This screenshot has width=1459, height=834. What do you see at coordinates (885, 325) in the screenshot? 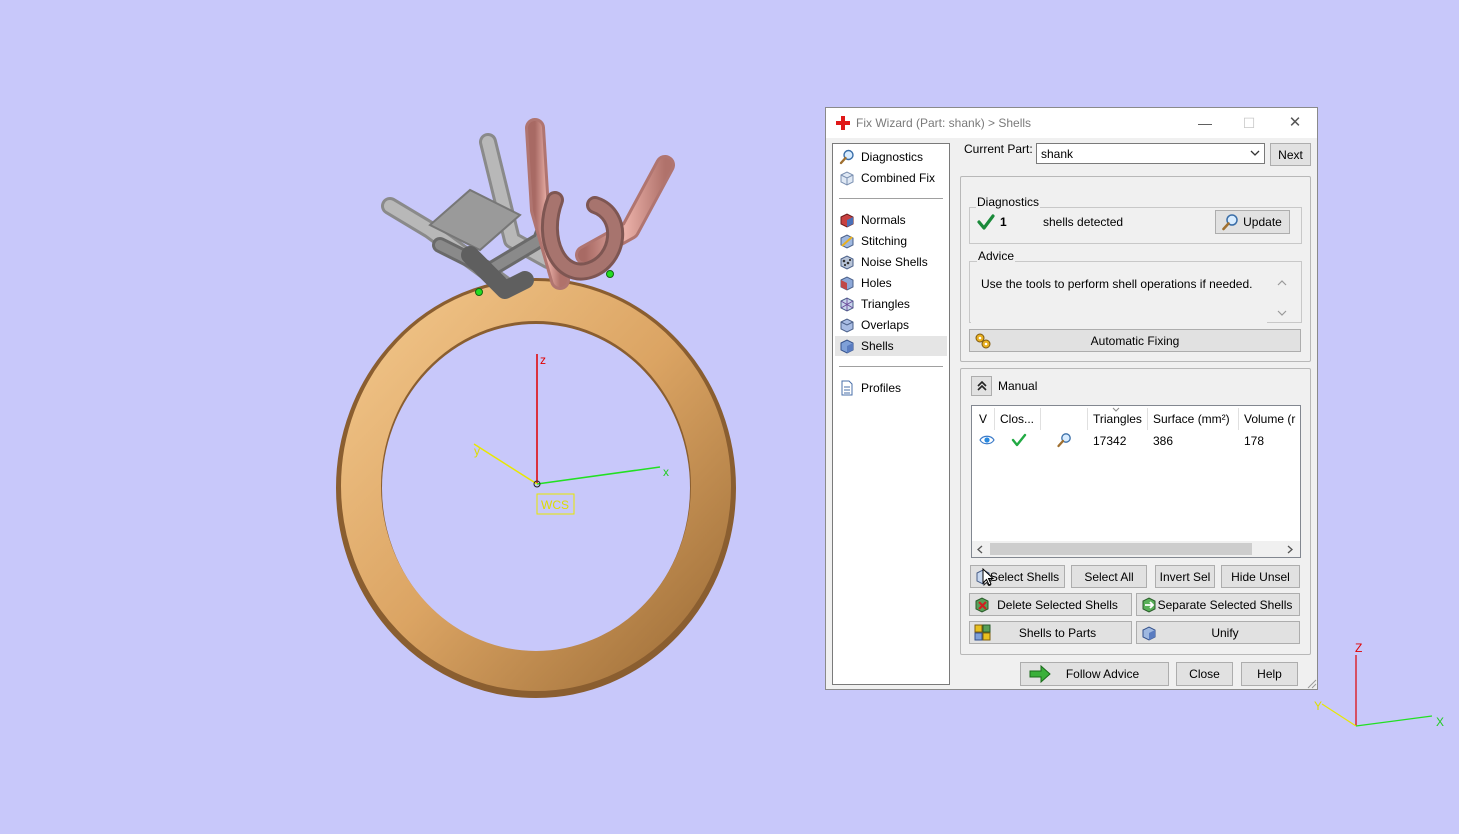
I see `nav-label: Overlaps` at bounding box center [885, 325].